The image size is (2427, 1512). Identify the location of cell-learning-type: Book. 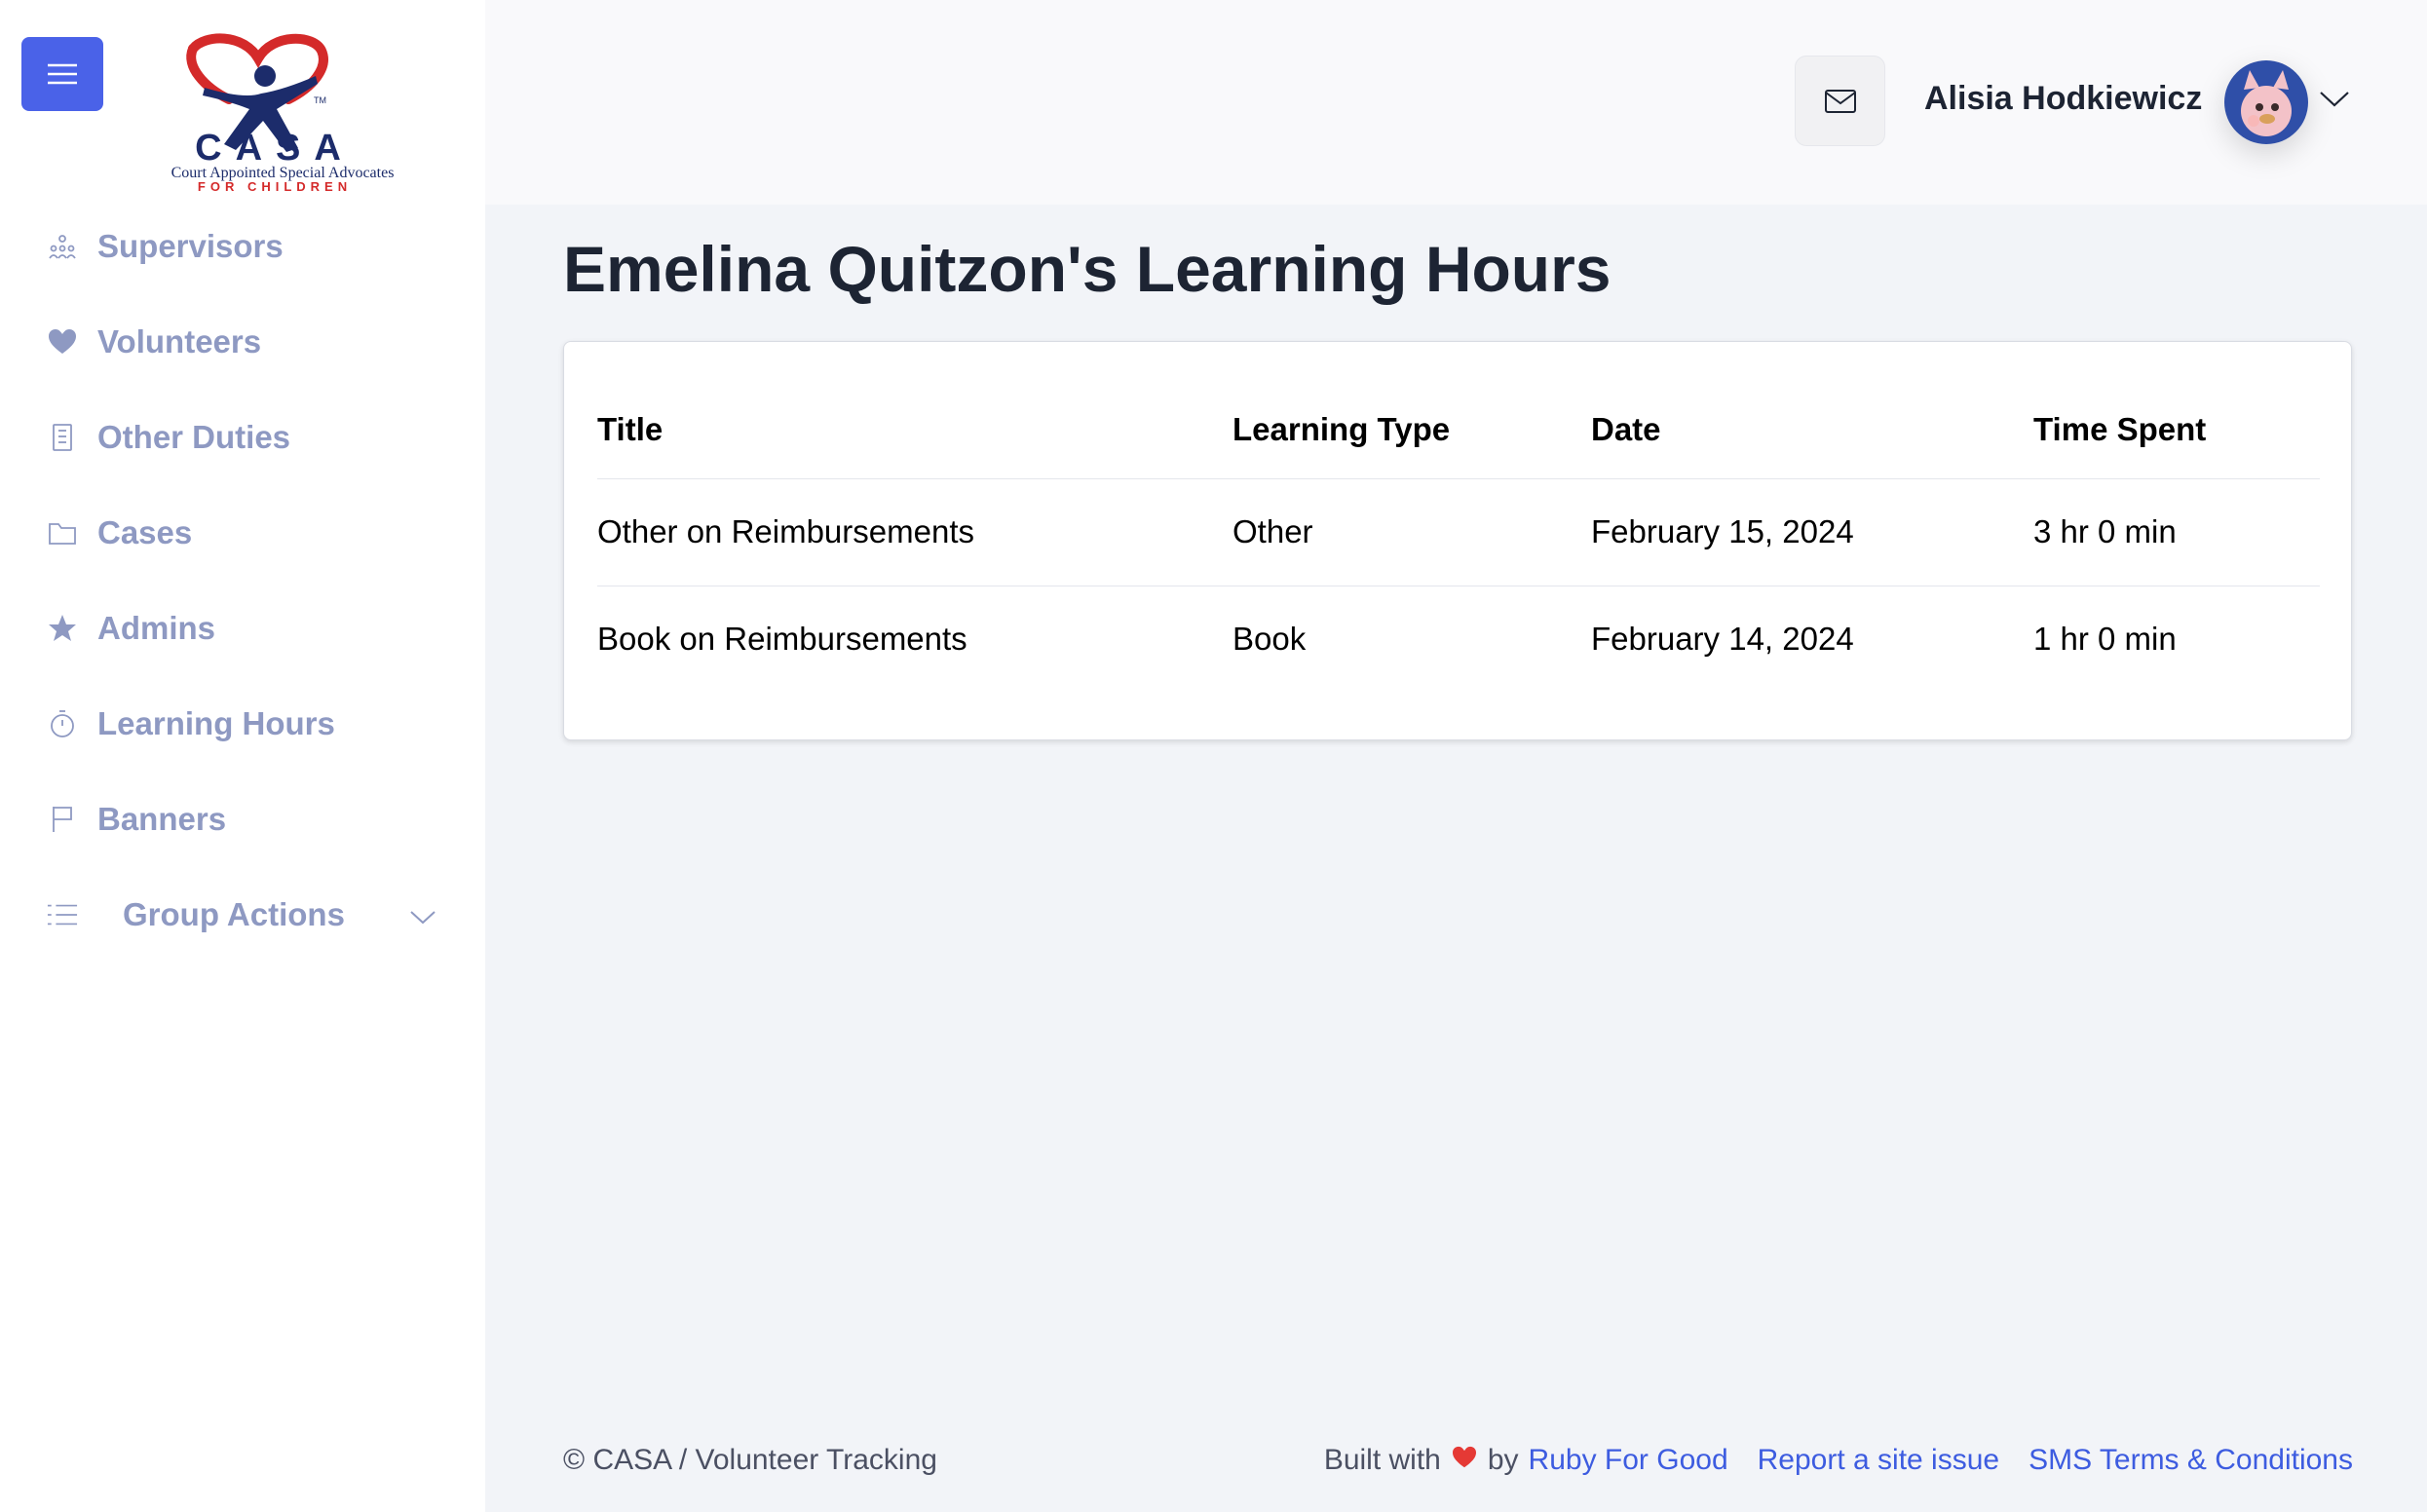
(1269, 639).